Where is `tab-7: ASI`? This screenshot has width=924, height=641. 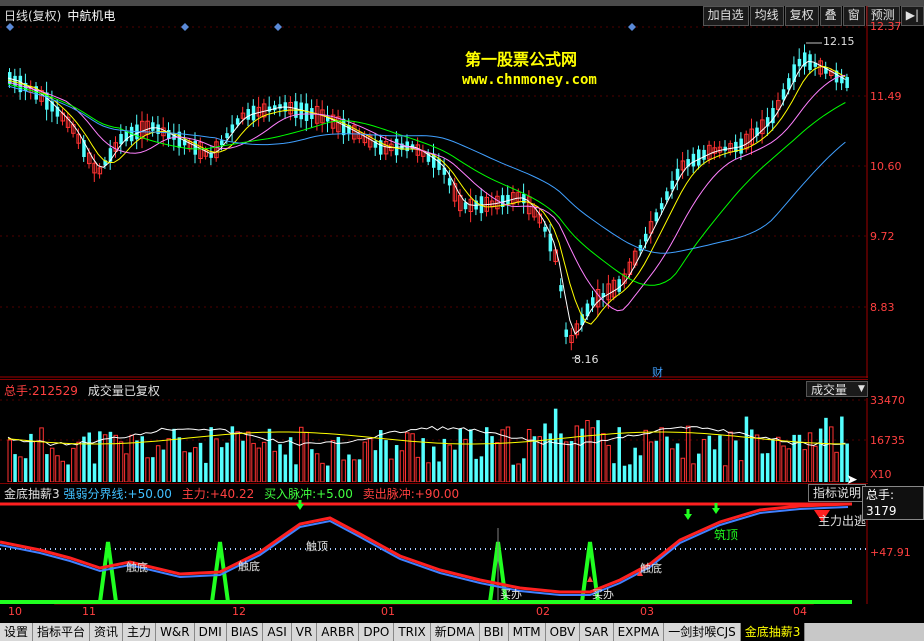 tab-7: ASI is located at coordinates (277, 632).